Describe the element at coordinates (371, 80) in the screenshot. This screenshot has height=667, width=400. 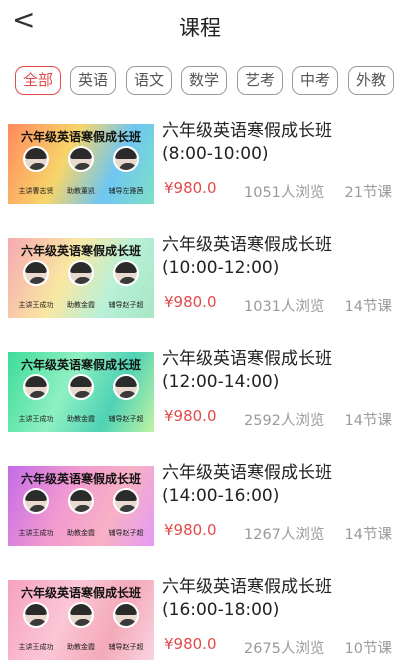
I see `tab-foreign-teacher: 外教` at that location.